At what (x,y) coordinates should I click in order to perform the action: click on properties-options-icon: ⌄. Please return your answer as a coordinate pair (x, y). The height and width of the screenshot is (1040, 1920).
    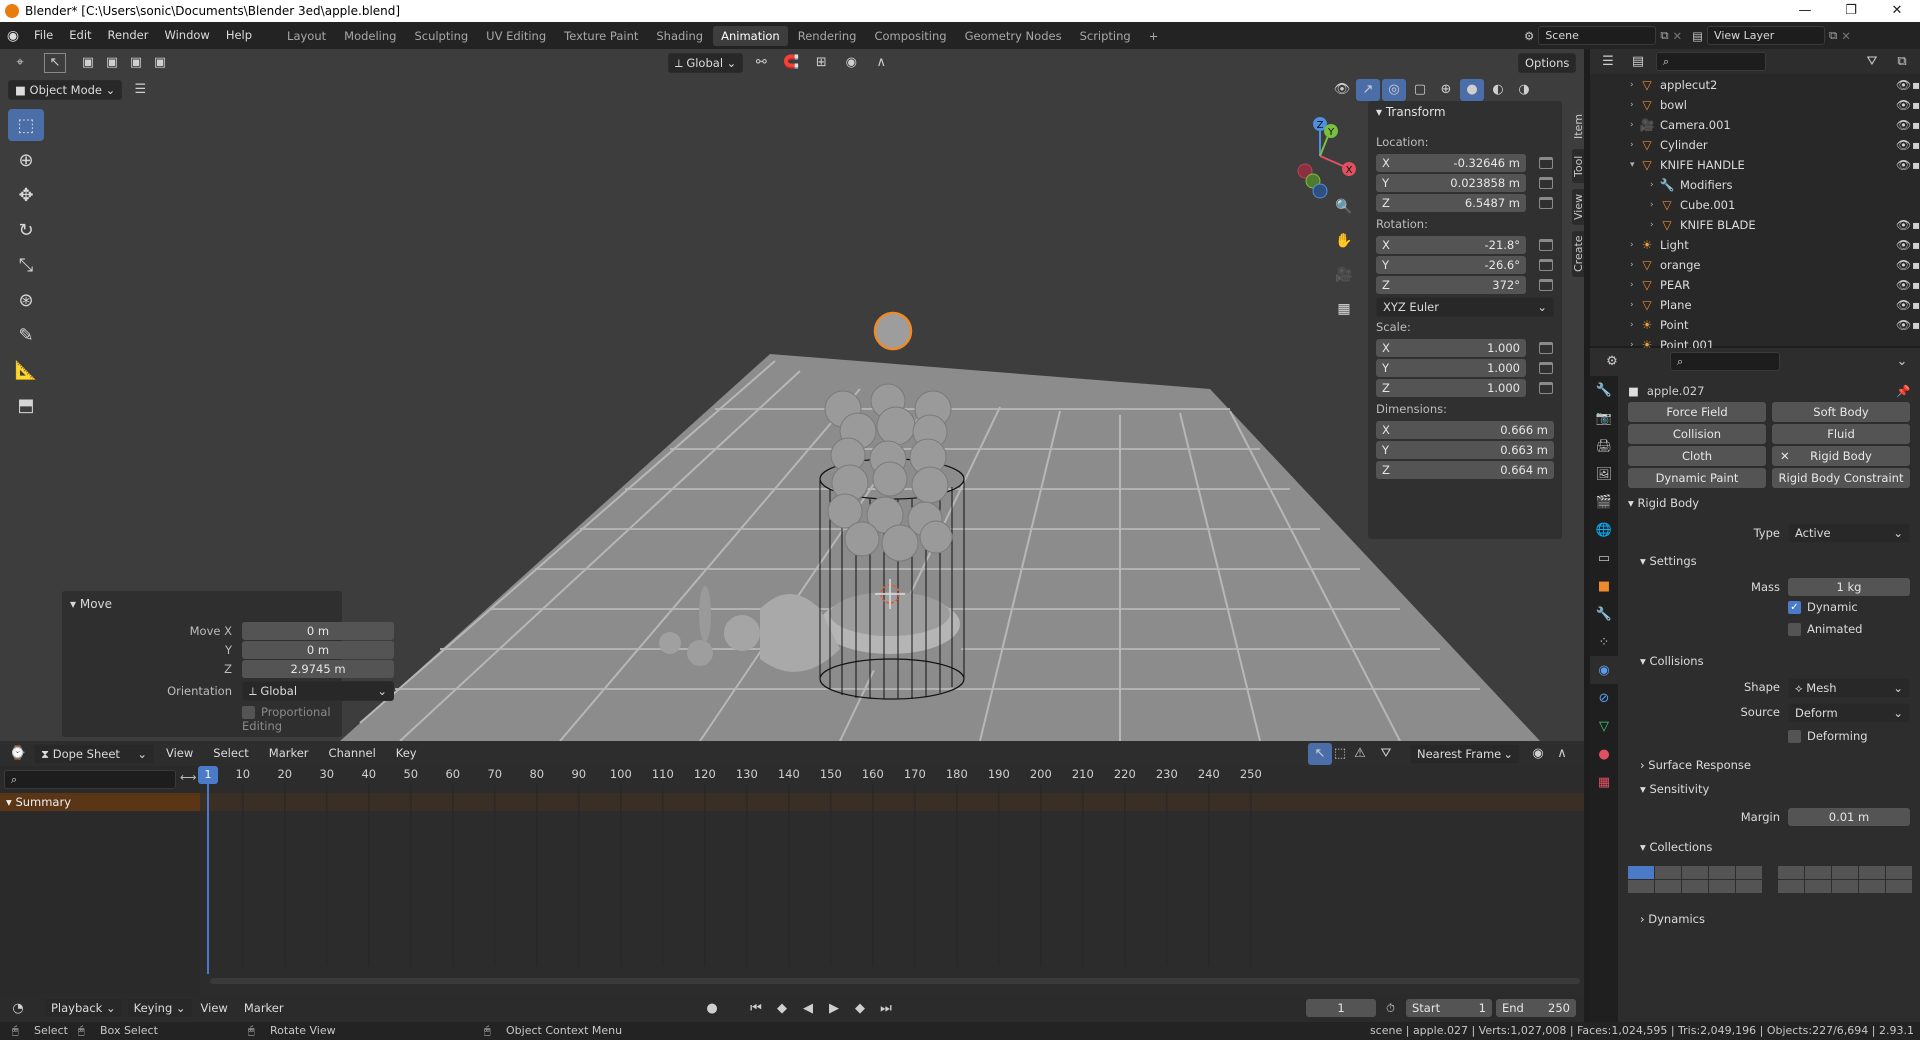
    Looking at the image, I should click on (1902, 361).